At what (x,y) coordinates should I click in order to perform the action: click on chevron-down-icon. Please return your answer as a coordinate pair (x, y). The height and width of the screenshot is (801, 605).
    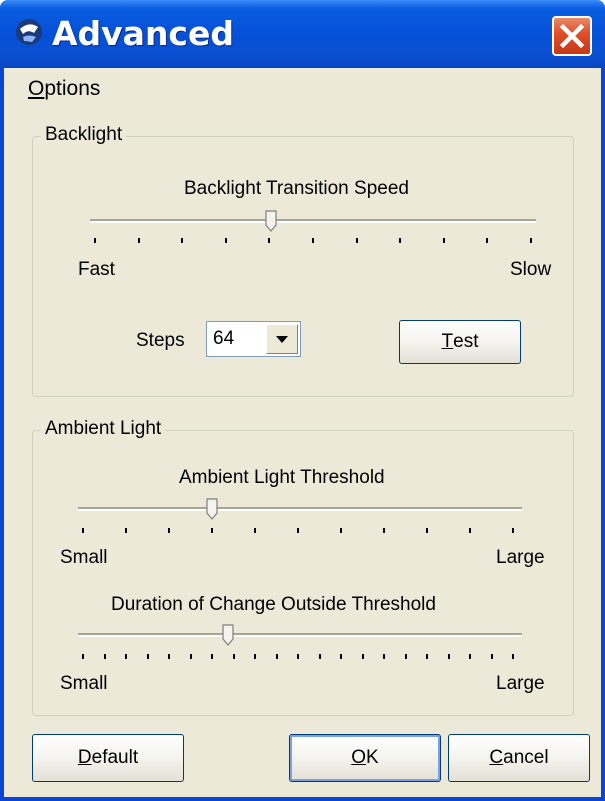
    Looking at the image, I should click on (282, 339).